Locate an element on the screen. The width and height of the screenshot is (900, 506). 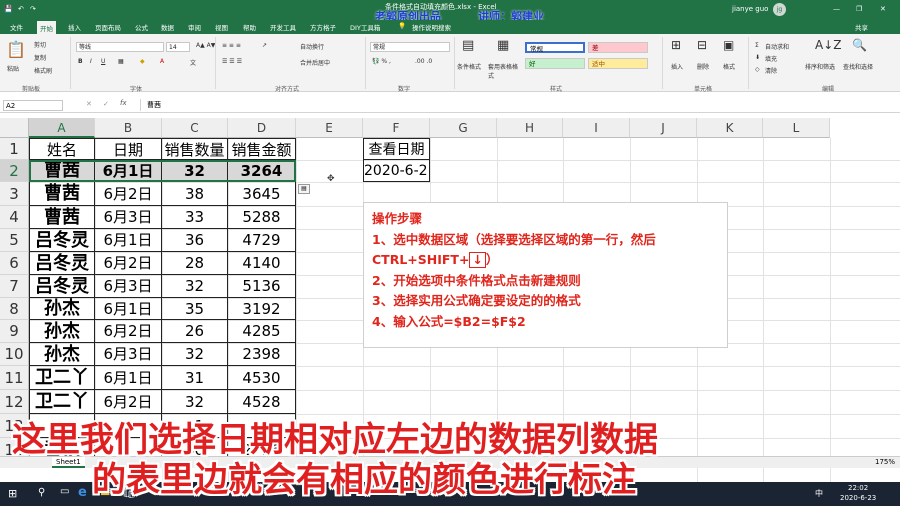
enter-formula-icon: ✓ is located at coordinates (106, 104).